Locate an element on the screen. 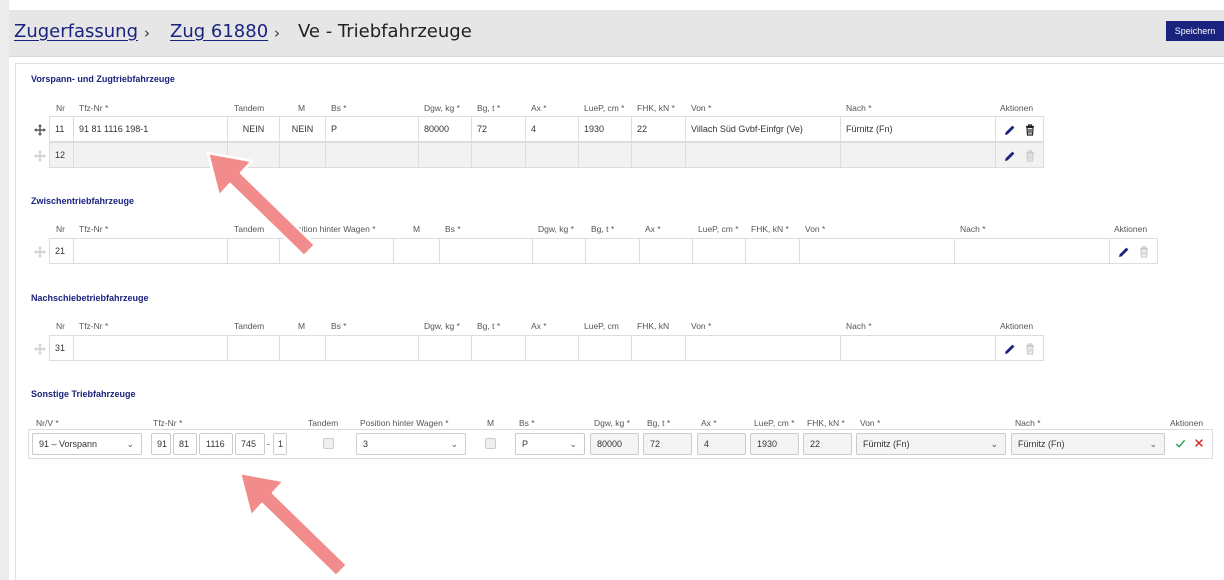 The width and height of the screenshot is (1224, 580). close-icon is located at coordinates (1199, 443).